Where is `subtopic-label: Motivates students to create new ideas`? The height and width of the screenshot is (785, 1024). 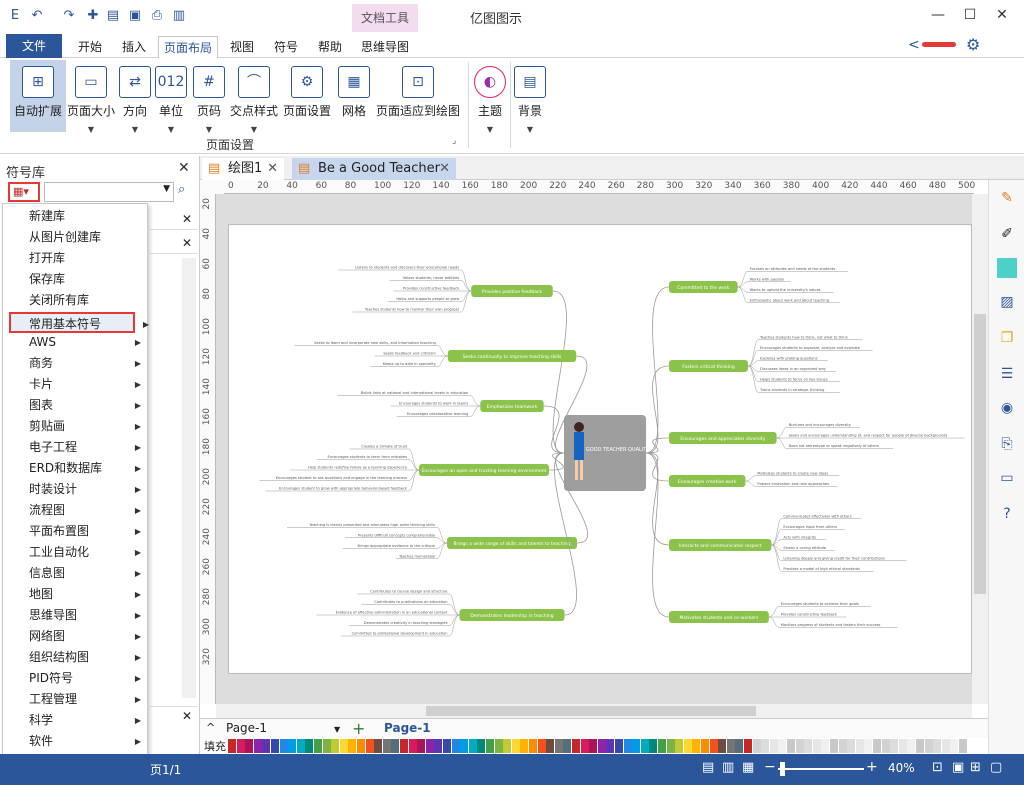
subtopic-label: Motivates students to create new ideas is located at coordinates (792, 473).